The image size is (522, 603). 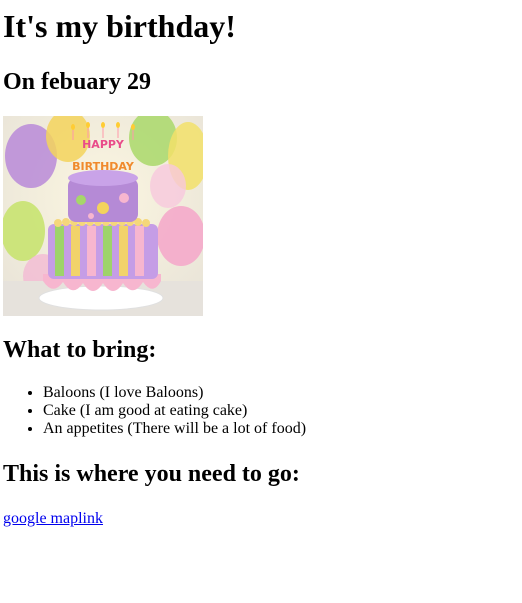 I want to click on svg-text: HAPPY, so click(x=103, y=144).